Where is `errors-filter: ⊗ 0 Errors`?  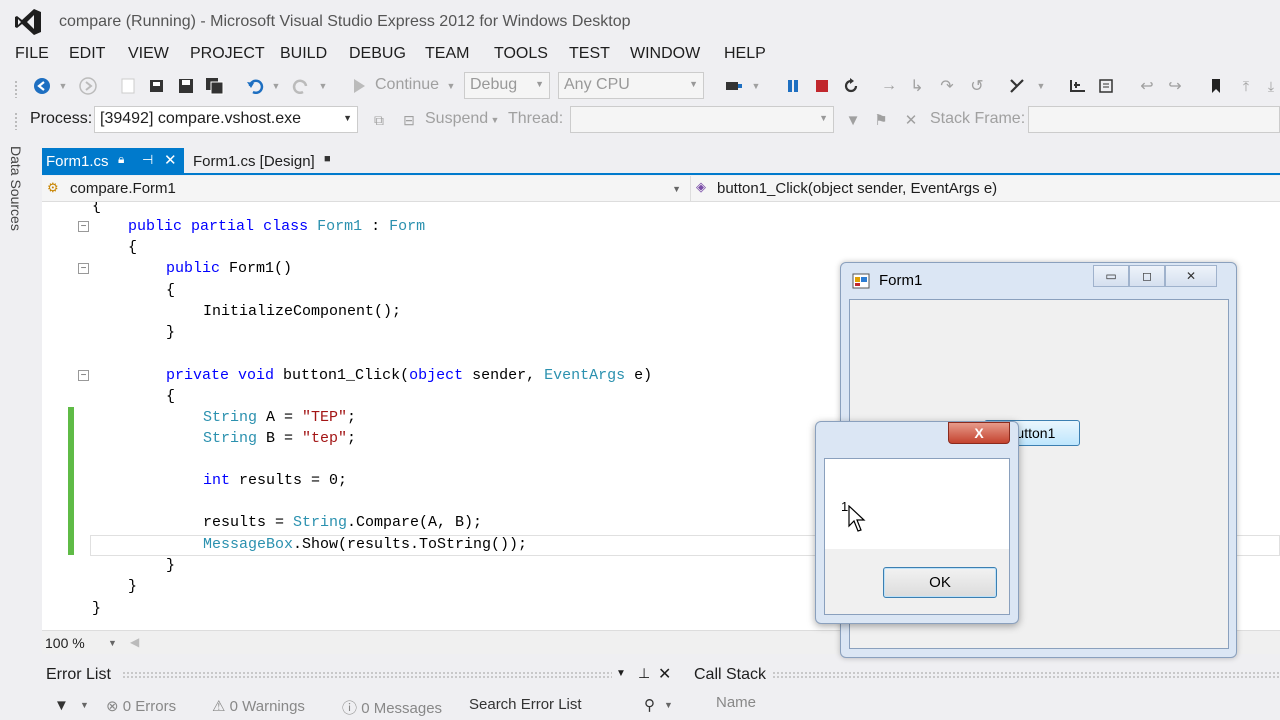 errors-filter: ⊗ 0 Errors is located at coordinates (141, 706).